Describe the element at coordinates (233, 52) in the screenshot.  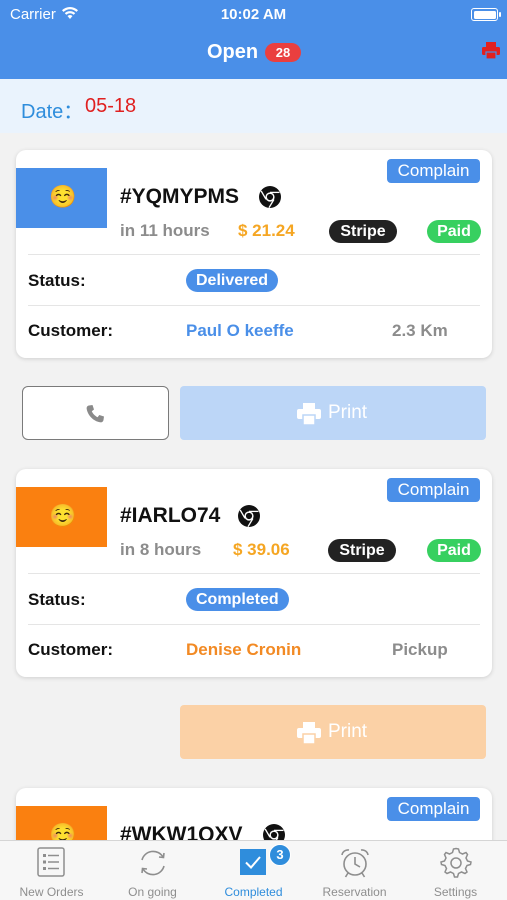
I see `page-title: Open` at that location.